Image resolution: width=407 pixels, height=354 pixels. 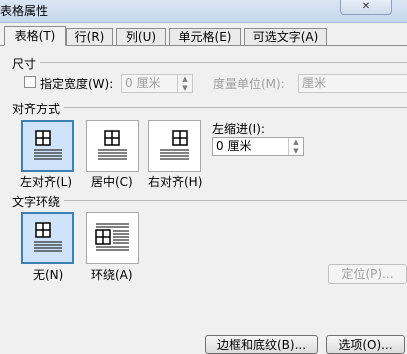 What do you see at coordinates (36, 202) in the screenshot?
I see `wrapping-section-label: 文字环绕` at bounding box center [36, 202].